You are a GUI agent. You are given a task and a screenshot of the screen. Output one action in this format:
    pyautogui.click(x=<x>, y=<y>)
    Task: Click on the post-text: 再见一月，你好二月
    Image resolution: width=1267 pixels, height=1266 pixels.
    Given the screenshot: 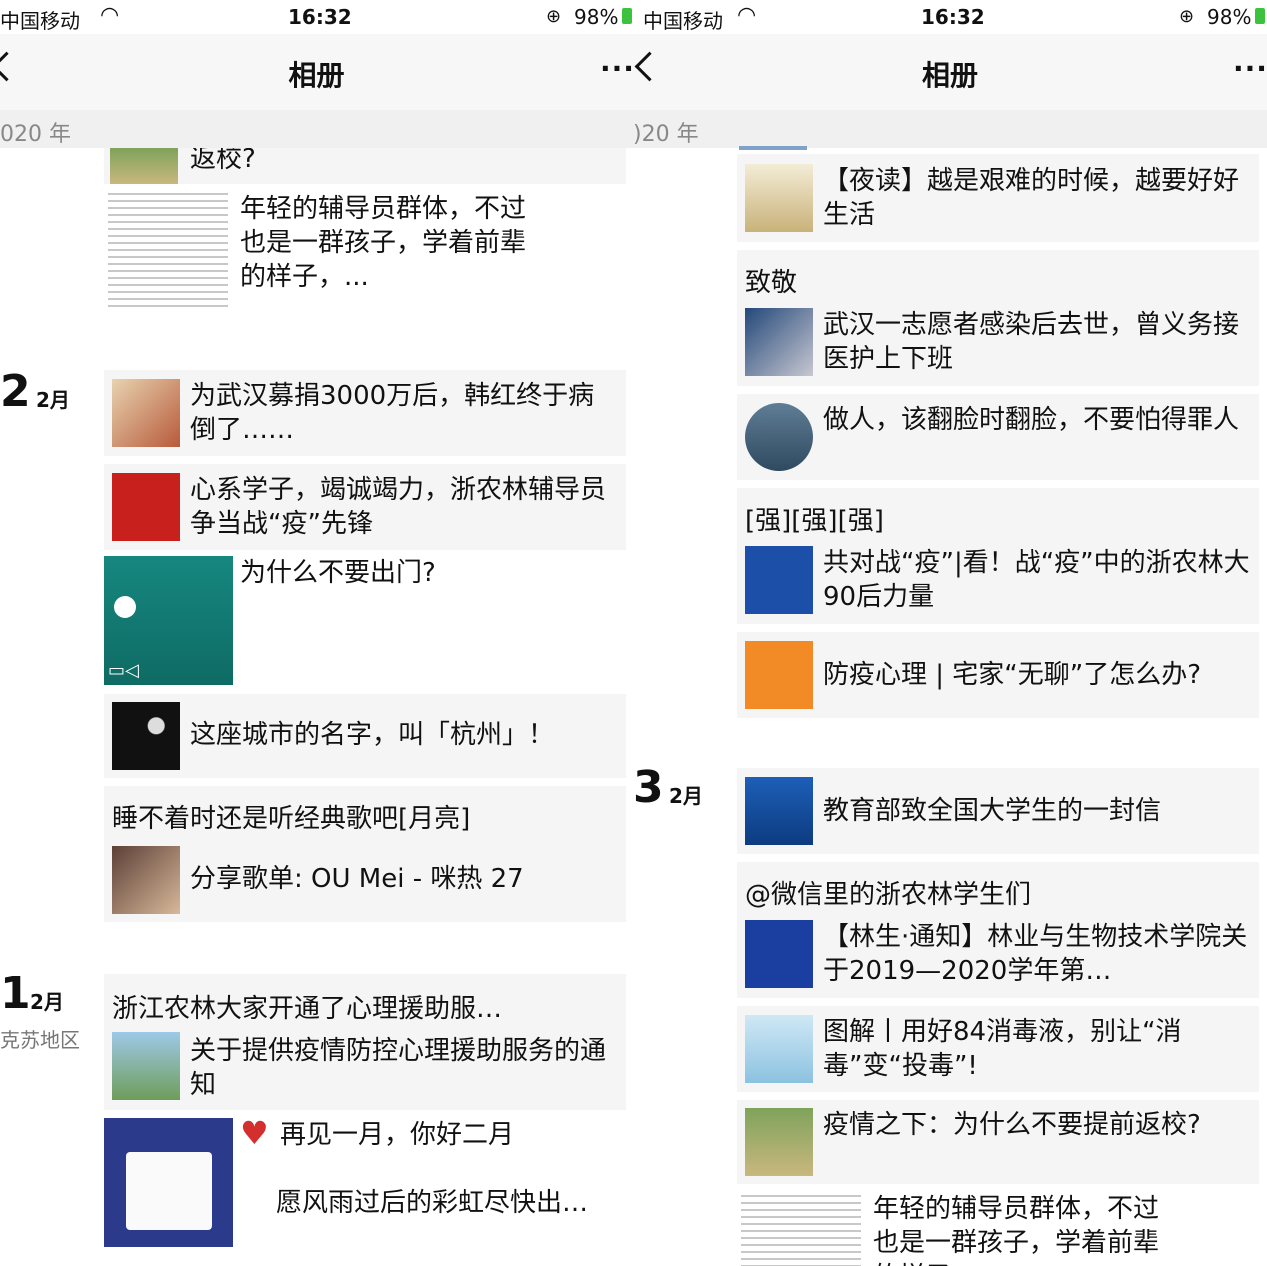 What is the action you would take?
    pyautogui.click(x=397, y=1135)
    